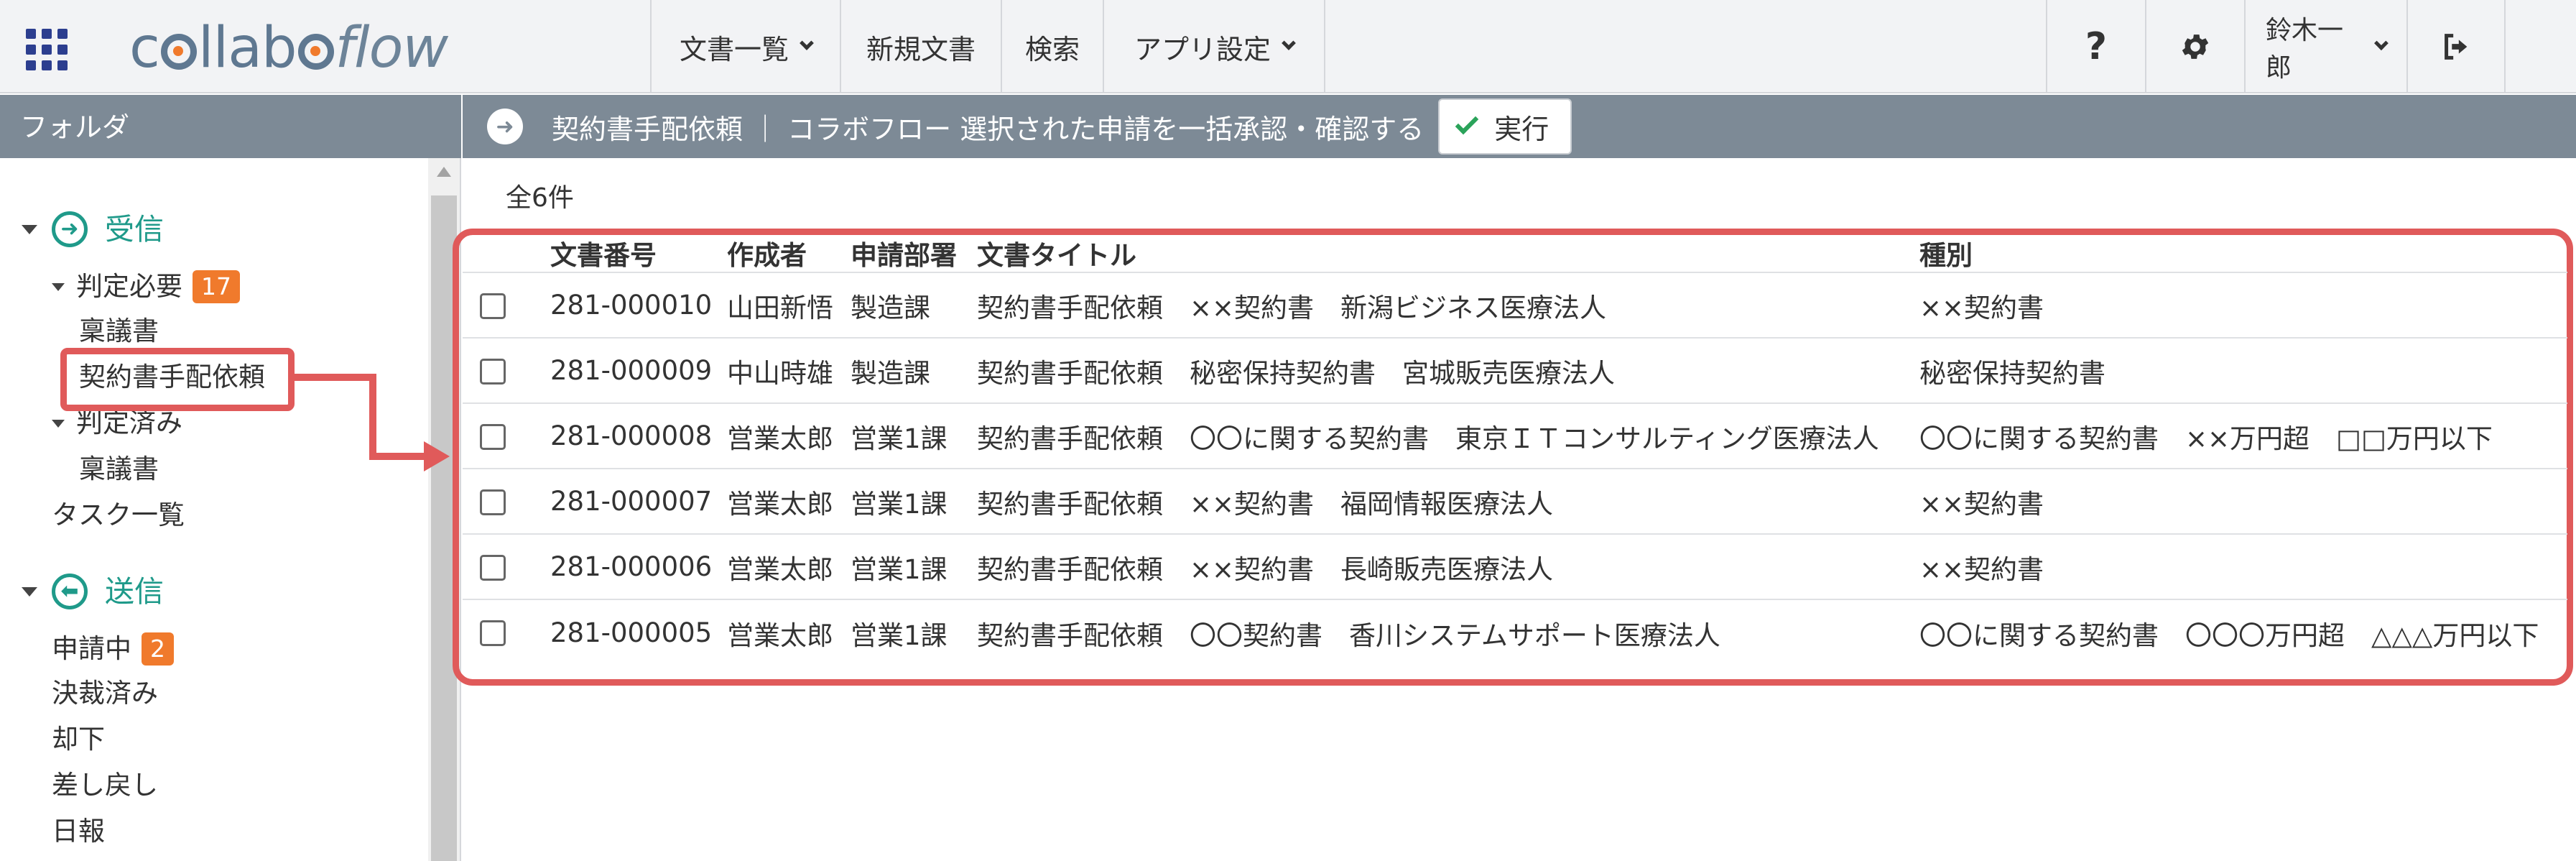 The width and height of the screenshot is (2576, 861). I want to click on help-icon-glyph: ?, so click(2096, 46).